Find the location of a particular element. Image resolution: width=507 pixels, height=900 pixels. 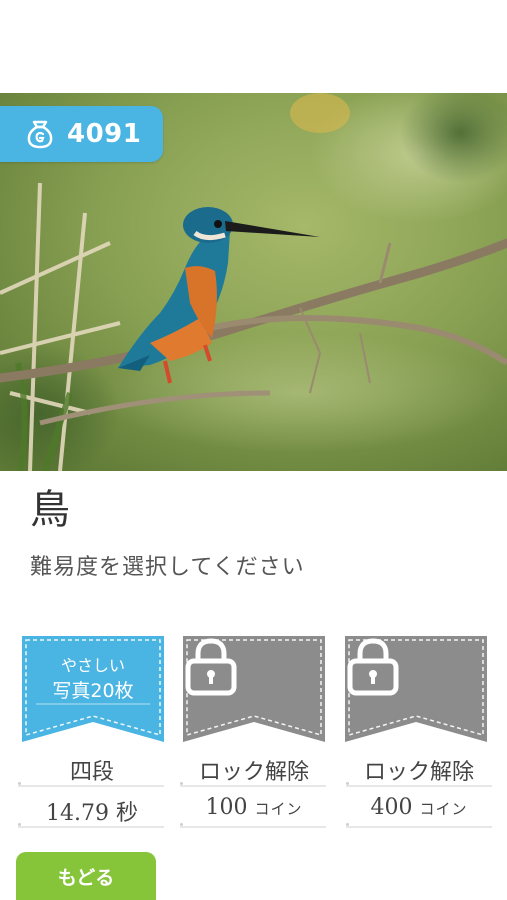

best-time-value: 14.79 is located at coordinates (77, 813).